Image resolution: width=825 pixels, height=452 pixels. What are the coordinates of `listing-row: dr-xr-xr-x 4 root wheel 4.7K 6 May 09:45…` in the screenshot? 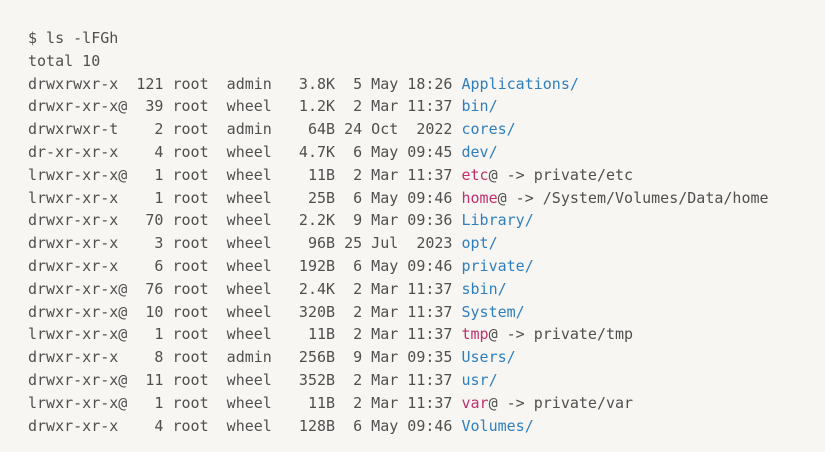 It's located at (426, 152).